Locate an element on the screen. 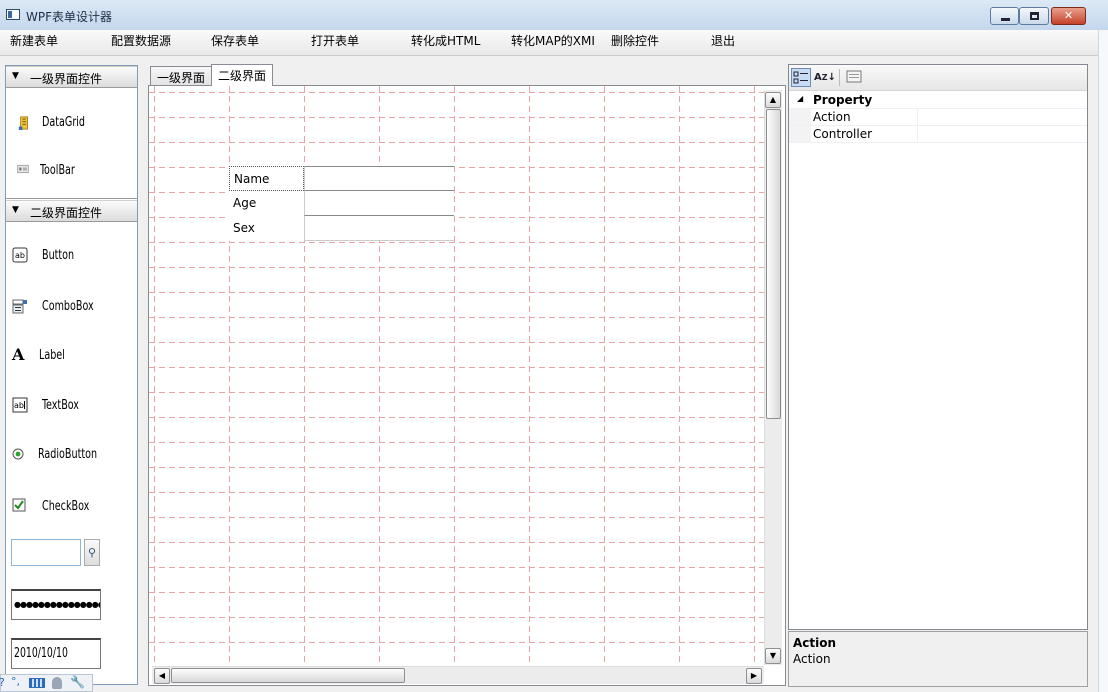  combobox-icon is located at coordinates (19, 306).